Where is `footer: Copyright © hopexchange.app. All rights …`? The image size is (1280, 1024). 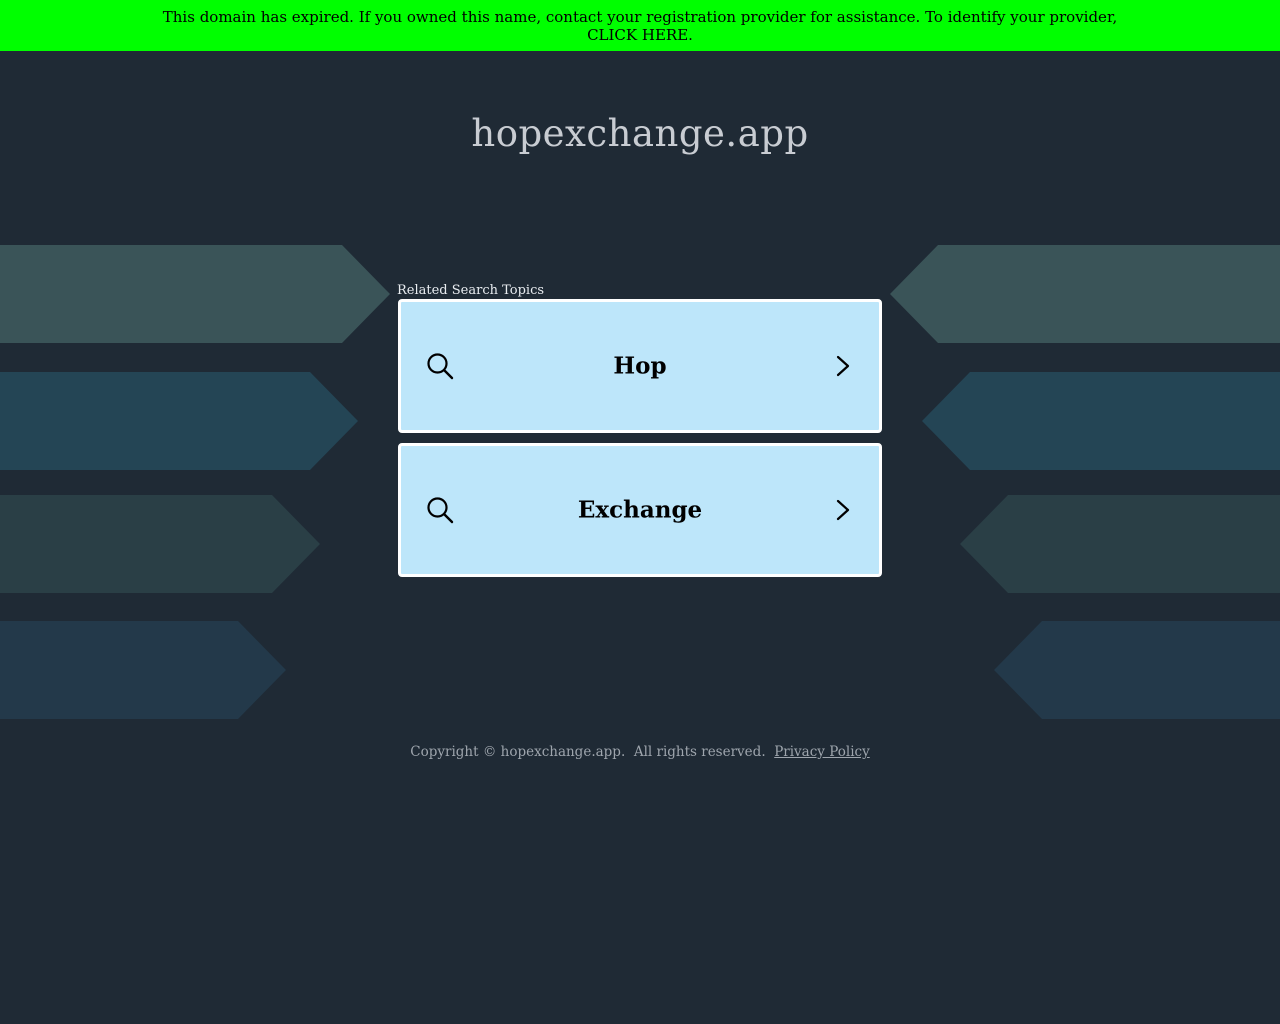 footer: Copyright © hopexchange.app. All rights … is located at coordinates (640, 752).